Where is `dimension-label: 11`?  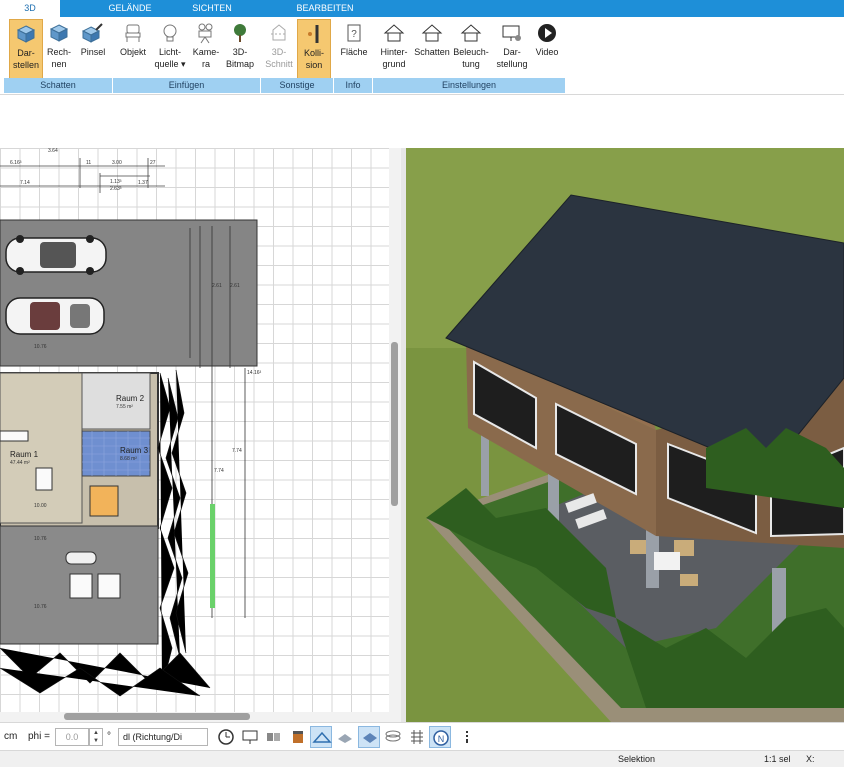 dimension-label: 11 is located at coordinates (89, 163).